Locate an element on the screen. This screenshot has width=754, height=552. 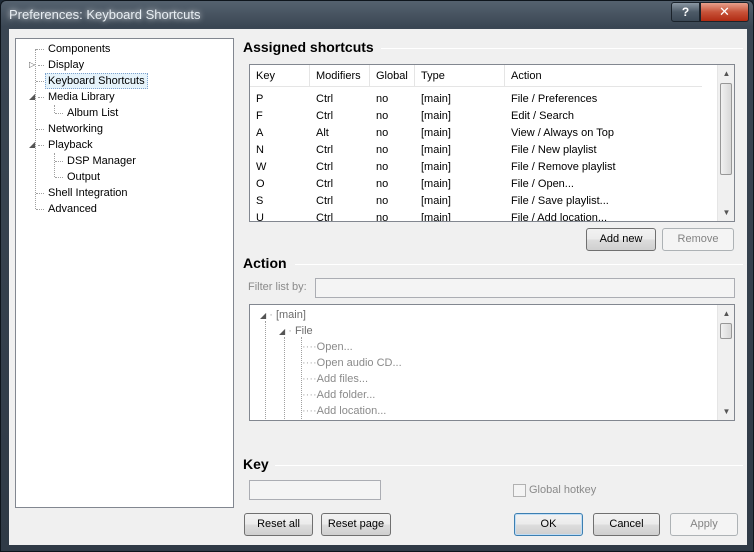
close-button: ✕ is located at coordinates (724, 12).